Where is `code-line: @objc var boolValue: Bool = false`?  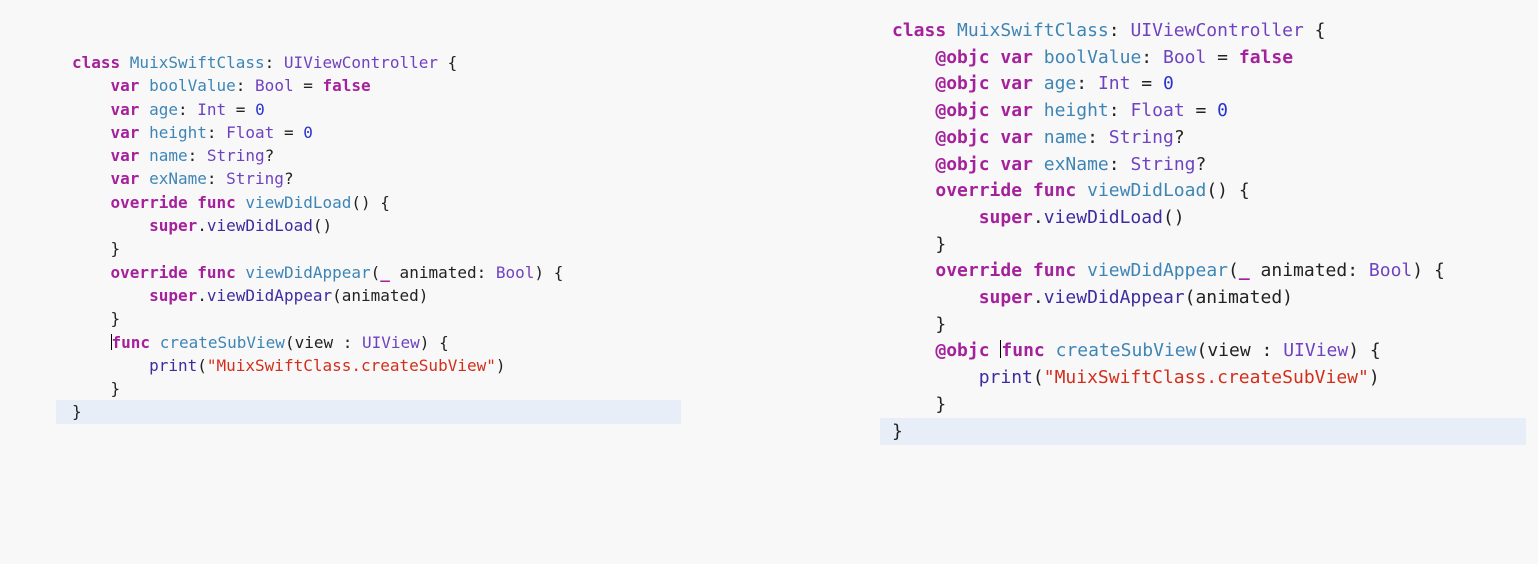 code-line: @objc var boolValue: Bool = false is located at coordinates (1168, 58).